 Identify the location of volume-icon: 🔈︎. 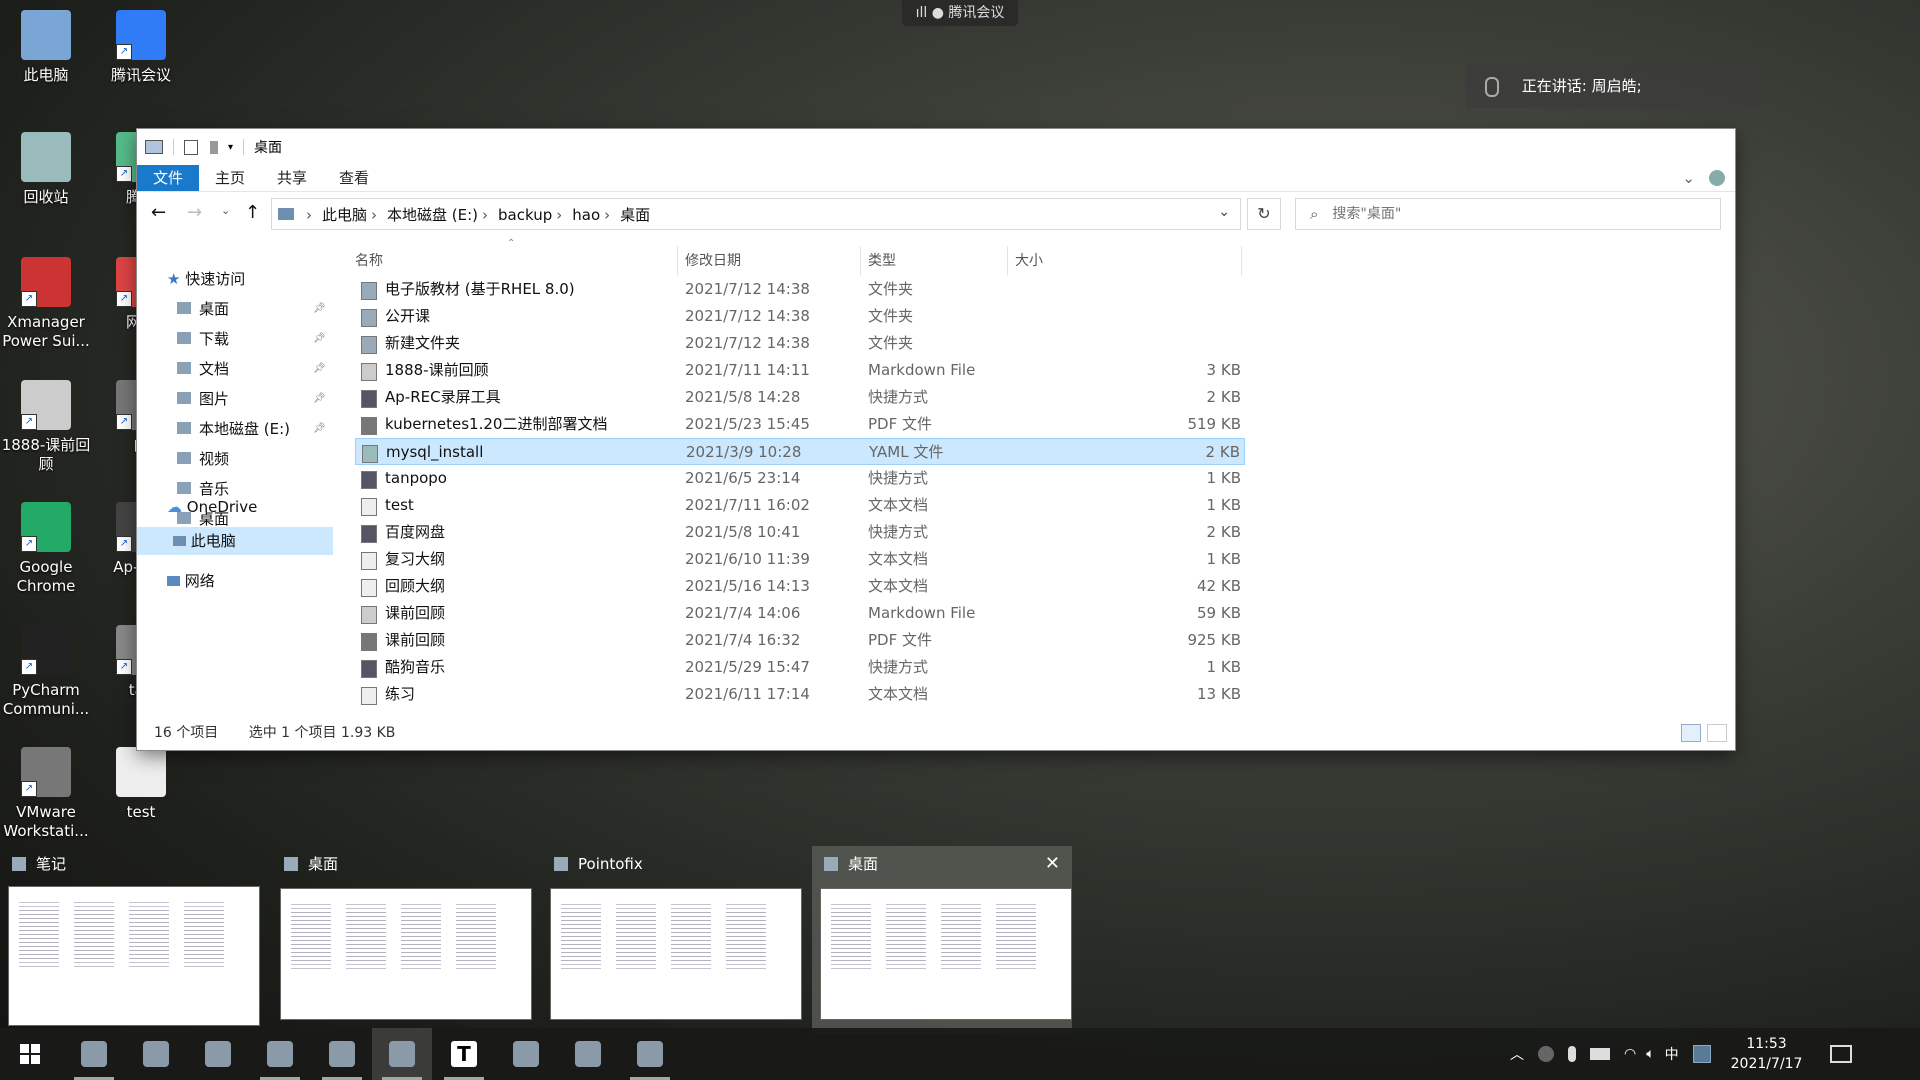
(1650, 1054).